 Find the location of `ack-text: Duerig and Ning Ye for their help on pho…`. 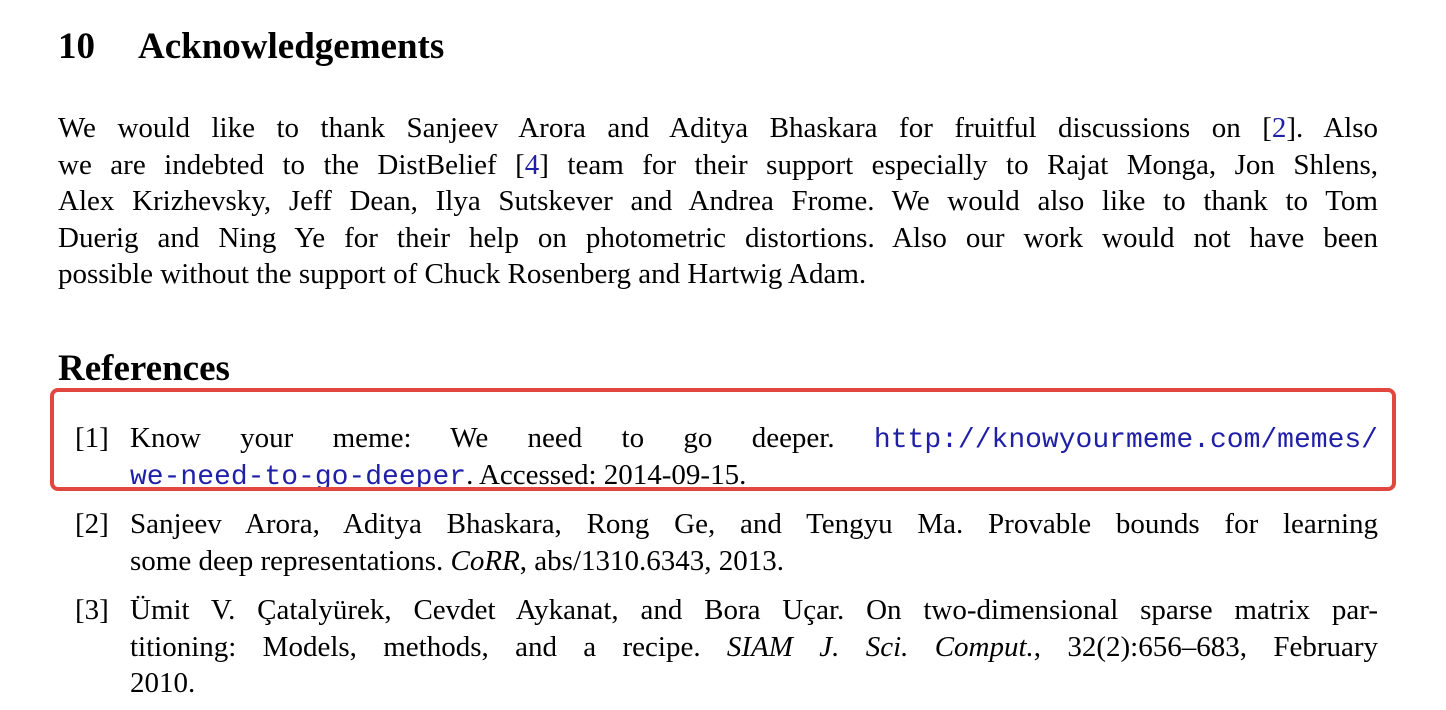

ack-text: Duerig and Ning Ye for their help on pho… is located at coordinates (718, 237).